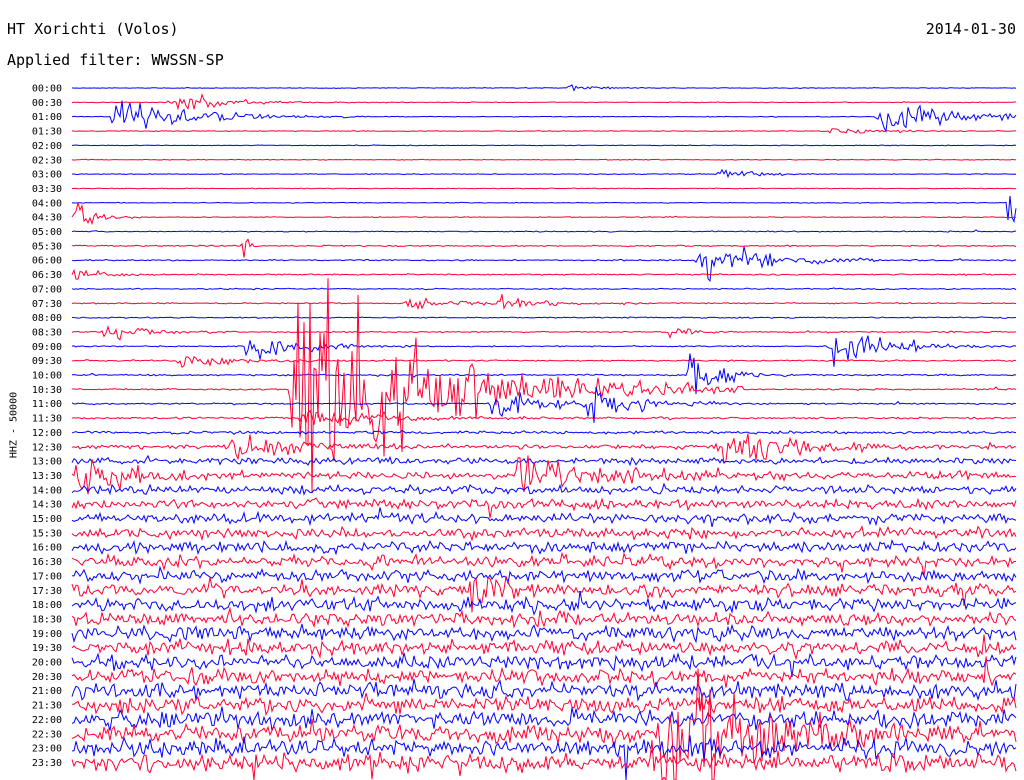 Image resolution: width=1024 pixels, height=780 pixels. Describe the element at coordinates (47, 175) in the screenshot. I see `row-time-label: 03:00` at that location.